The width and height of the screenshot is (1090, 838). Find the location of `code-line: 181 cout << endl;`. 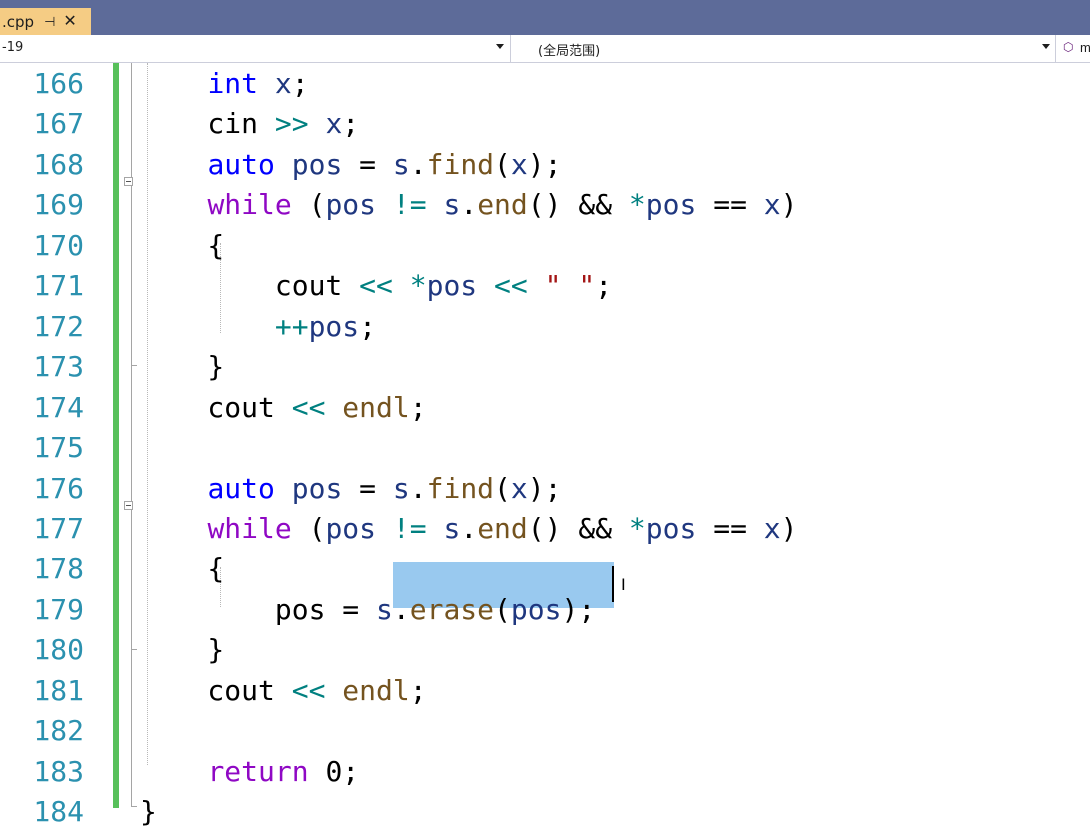

code-line: 181 cout << endl; is located at coordinates (545, 691).